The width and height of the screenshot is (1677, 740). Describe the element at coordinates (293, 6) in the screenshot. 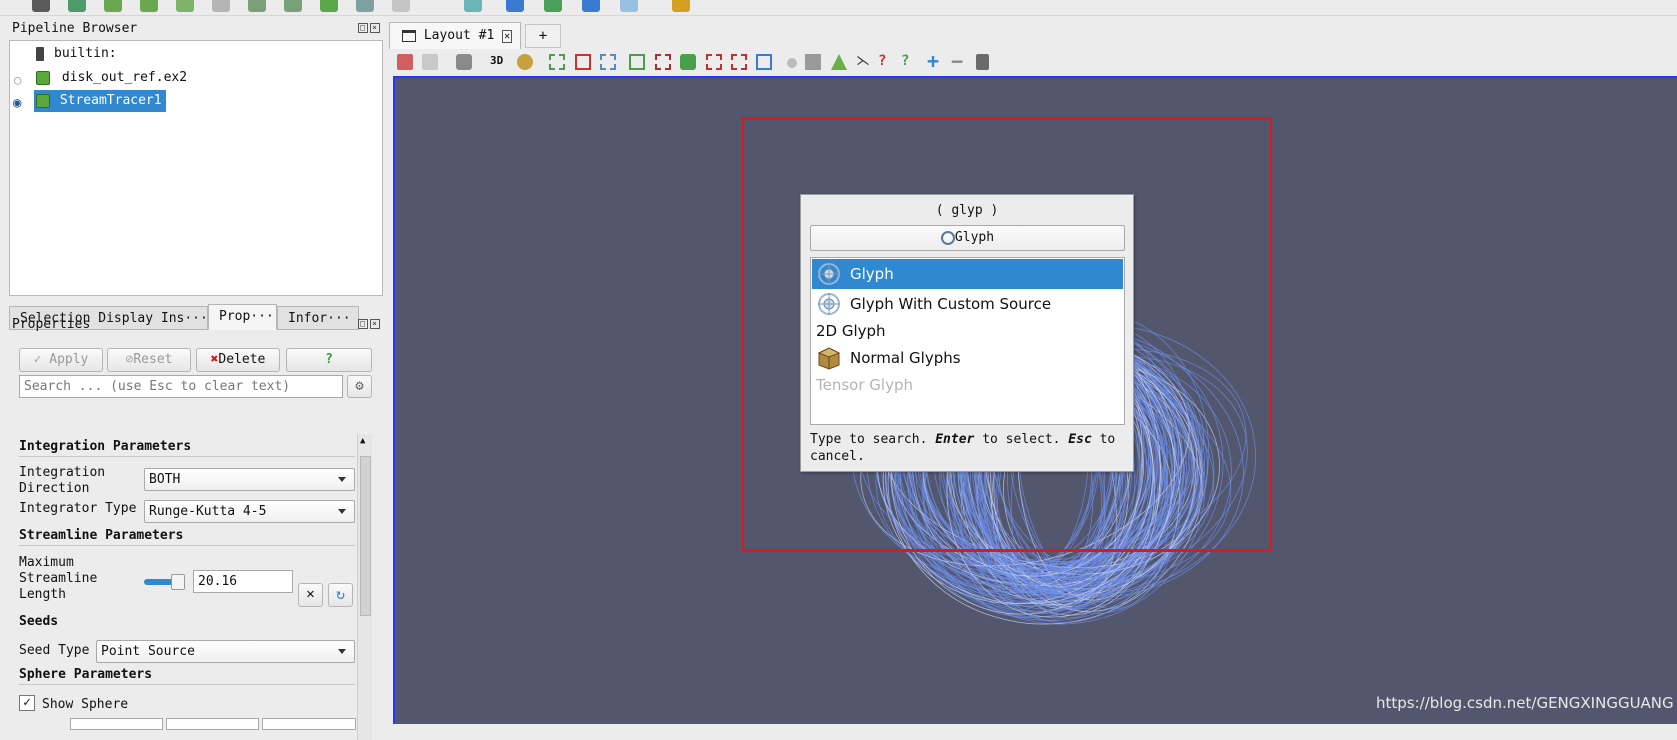

I see `wave-icon` at that location.